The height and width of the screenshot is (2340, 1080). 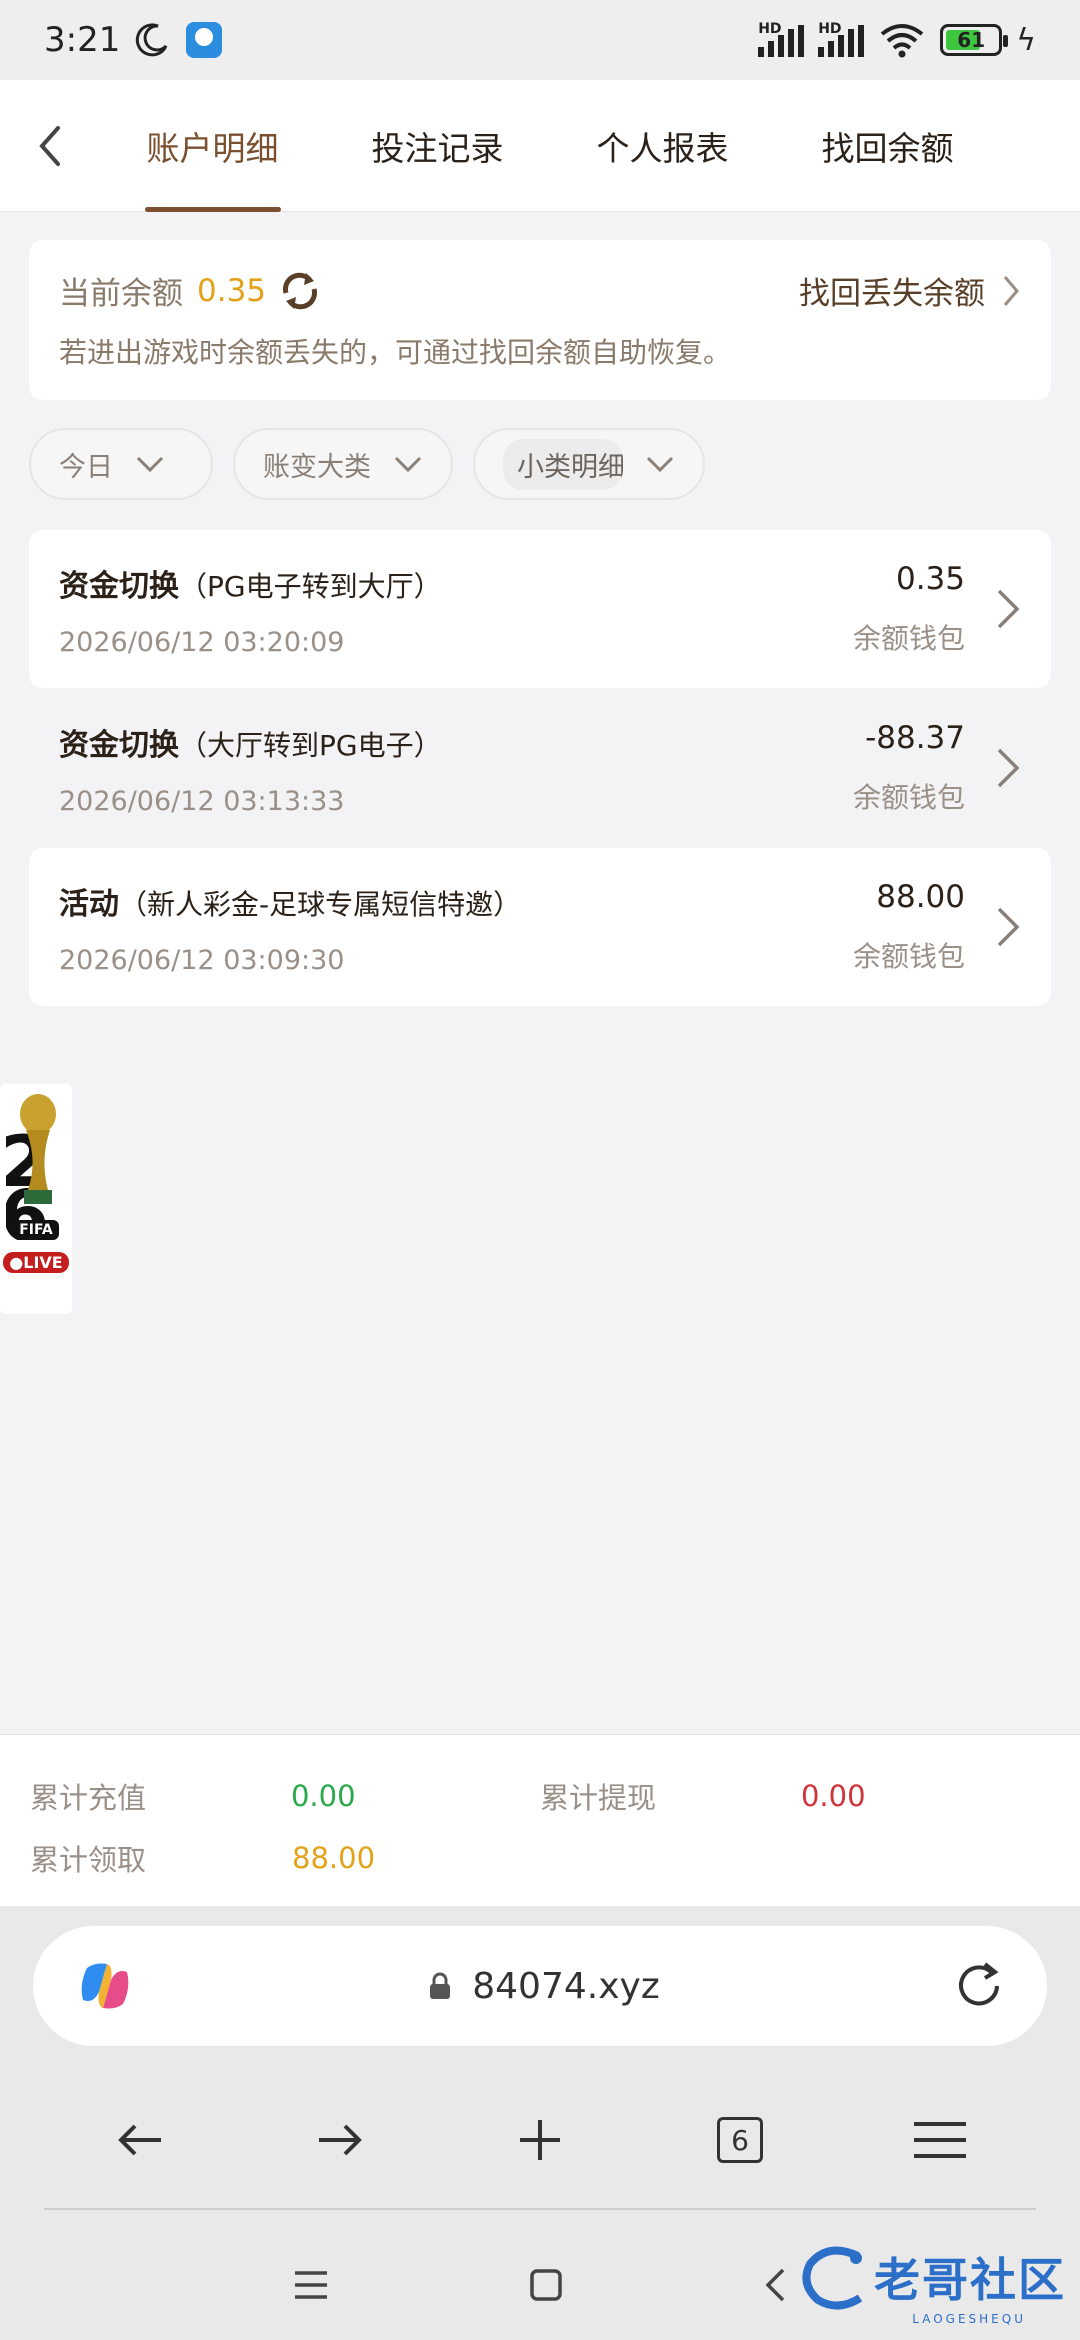 I want to click on category-filter: 账变大类, so click(x=343, y=464).